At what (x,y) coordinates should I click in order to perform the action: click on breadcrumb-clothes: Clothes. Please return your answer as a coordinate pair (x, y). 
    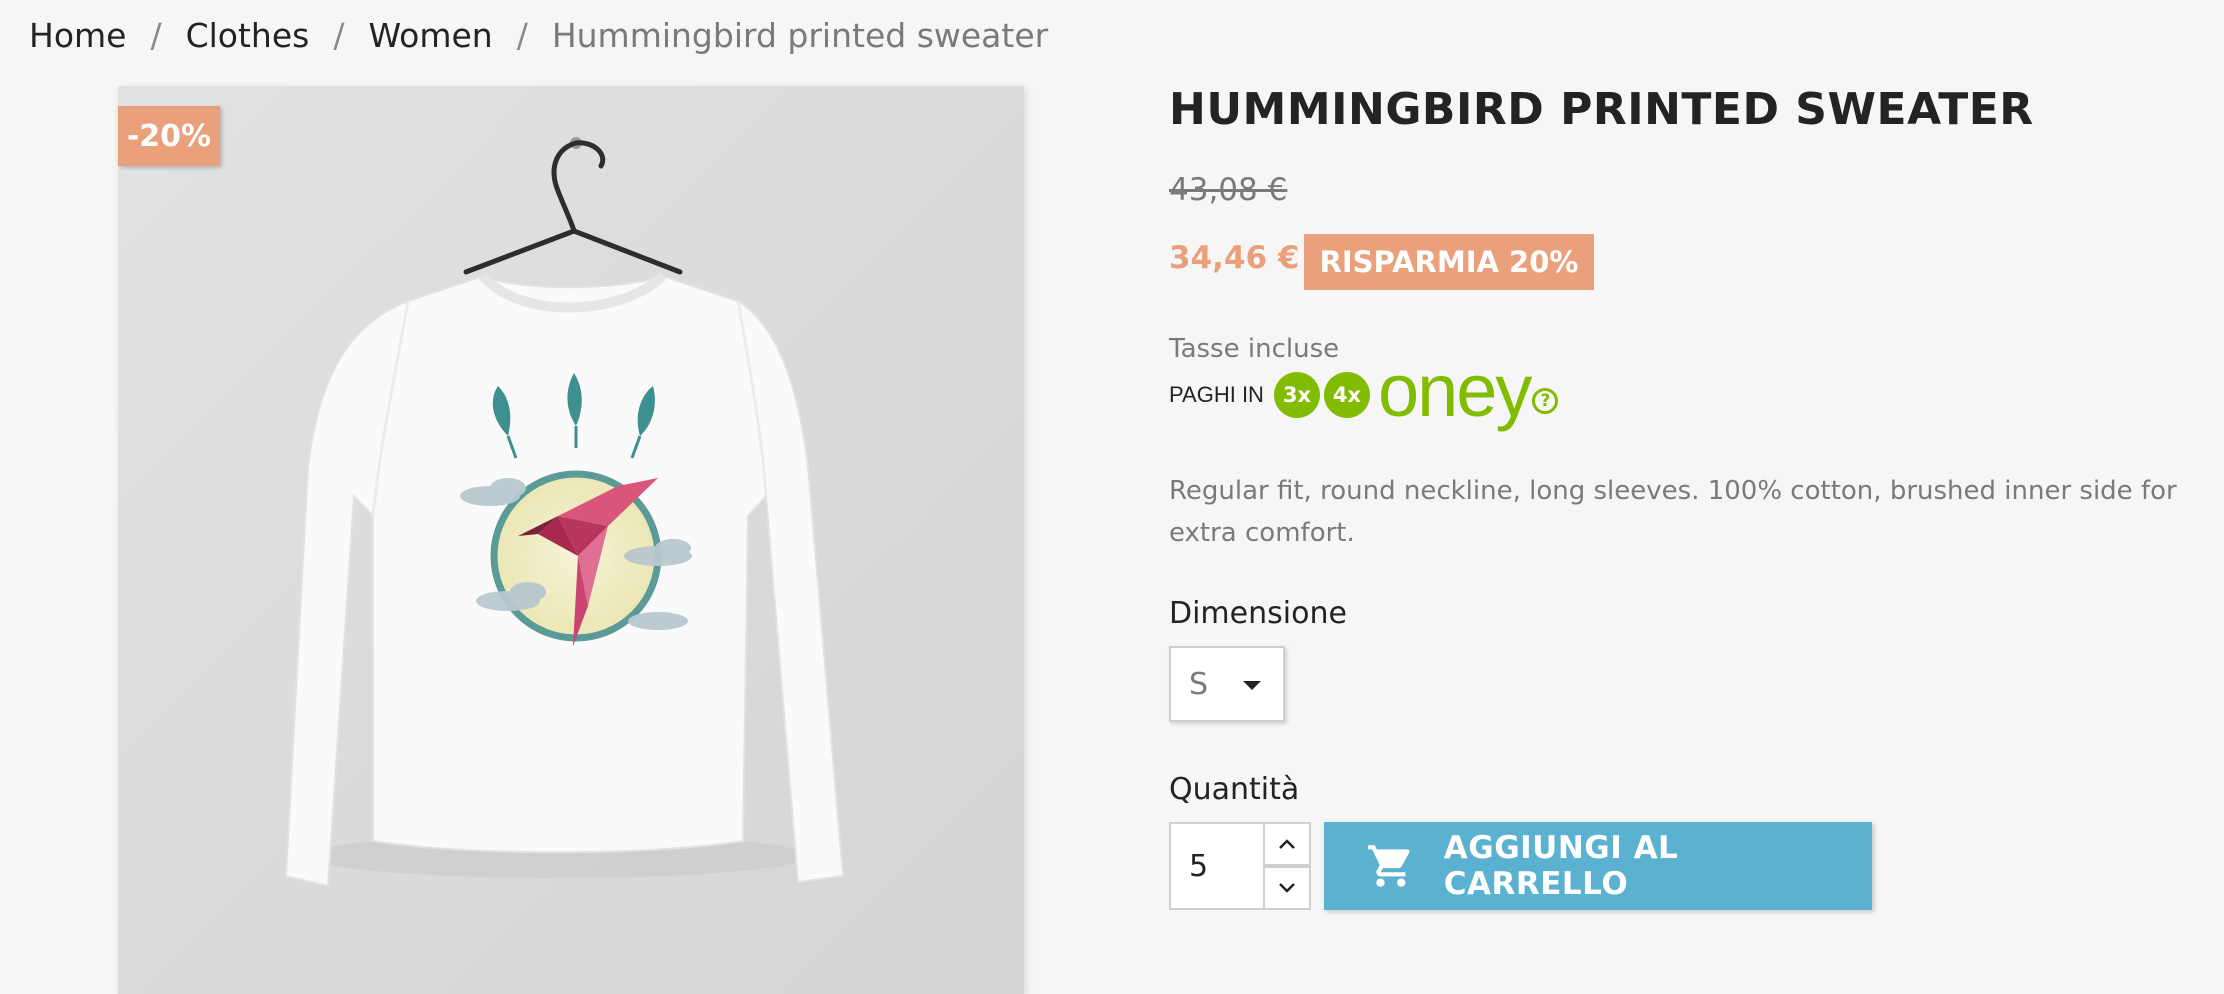
    Looking at the image, I should click on (248, 35).